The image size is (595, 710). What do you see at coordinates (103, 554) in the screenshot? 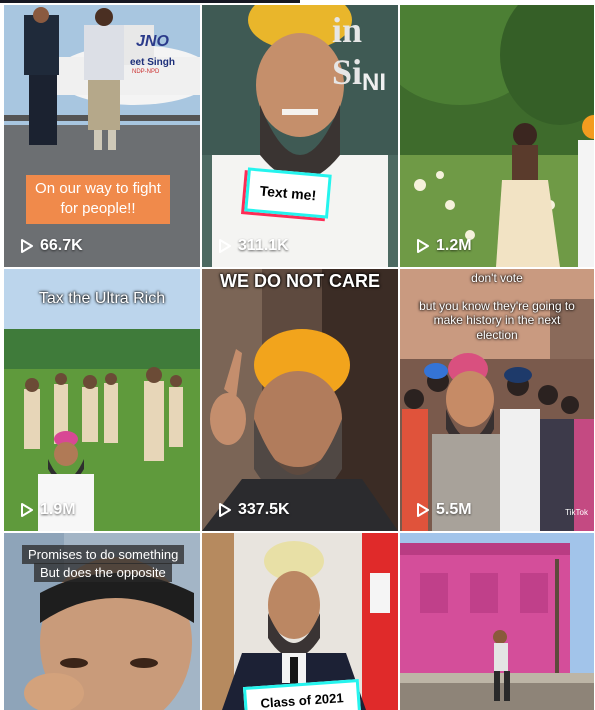
I see `video-caption-7-line1: Promises to do something` at bounding box center [103, 554].